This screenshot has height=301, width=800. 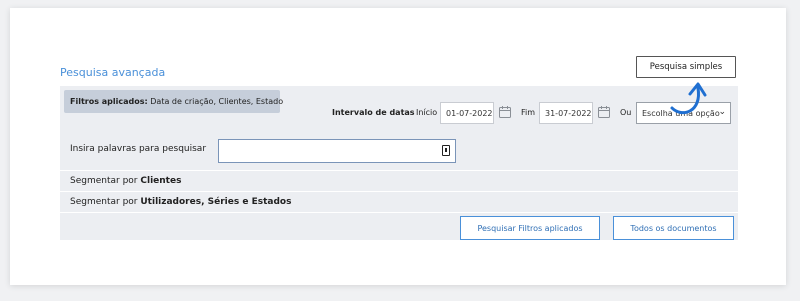 What do you see at coordinates (216, 202) in the screenshot?
I see `segment-target: Utilizadores, Séries e Estados` at bounding box center [216, 202].